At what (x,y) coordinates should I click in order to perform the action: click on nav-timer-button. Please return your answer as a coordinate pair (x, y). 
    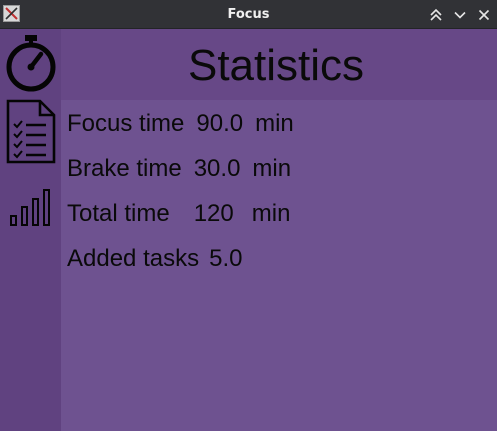
    Looking at the image, I should click on (30, 63).